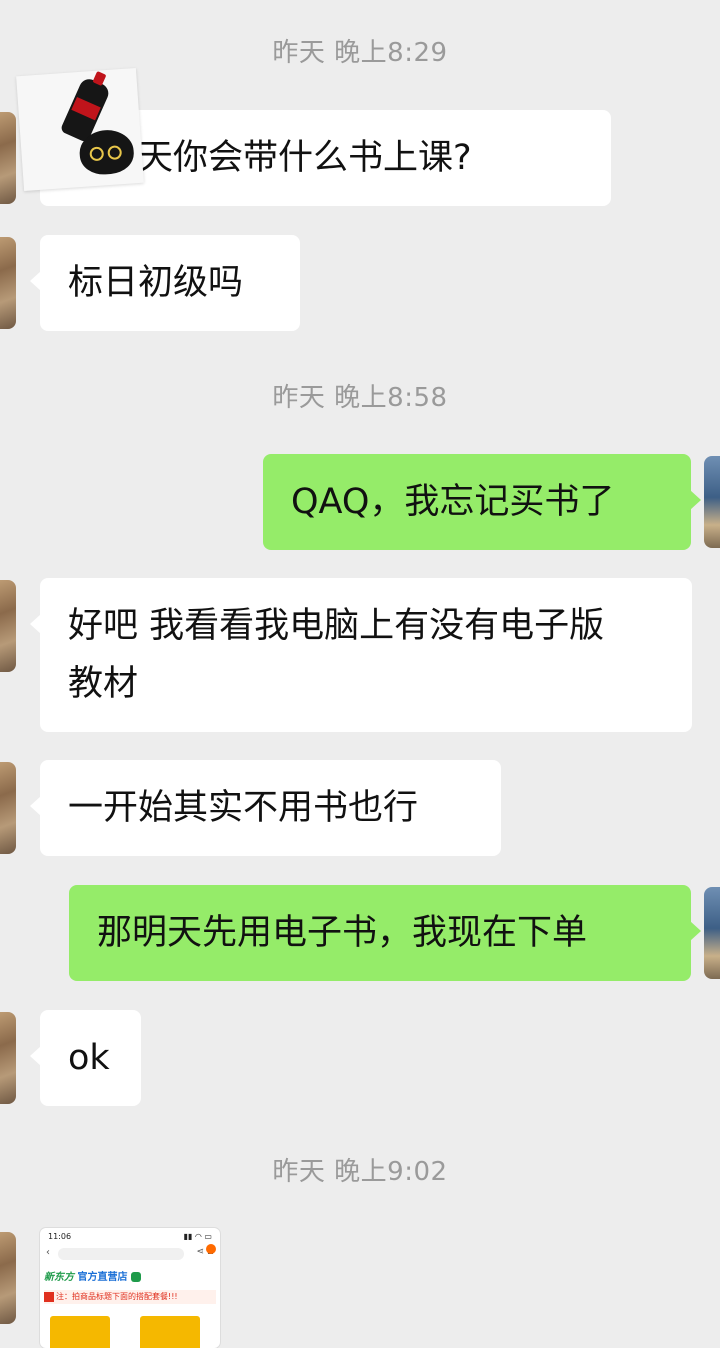 This screenshot has width=720, height=1348. I want to click on message-text-line: 好吧 我看看我电脑上有没有电子版, so click(336, 626).